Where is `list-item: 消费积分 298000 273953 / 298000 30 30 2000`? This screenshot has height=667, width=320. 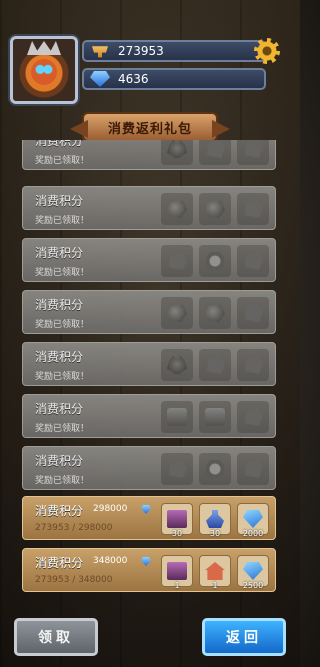 list-item: 消费积分 298000 273953 / 298000 30 30 2000 is located at coordinates (149, 518).